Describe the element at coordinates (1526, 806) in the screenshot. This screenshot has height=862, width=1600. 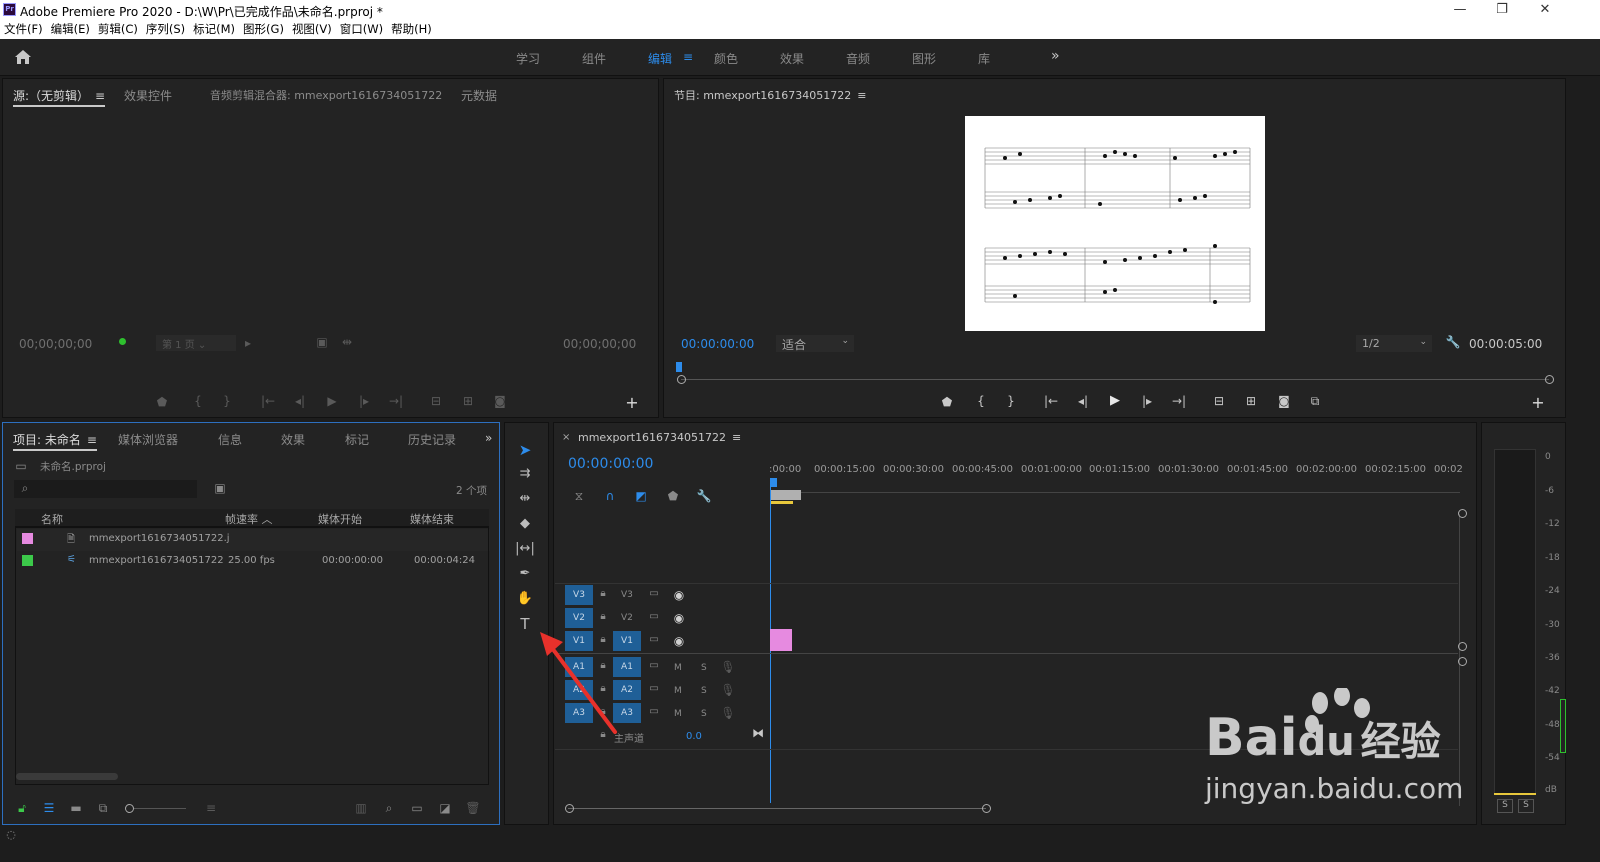
I see `solo-right-button: S` at that location.